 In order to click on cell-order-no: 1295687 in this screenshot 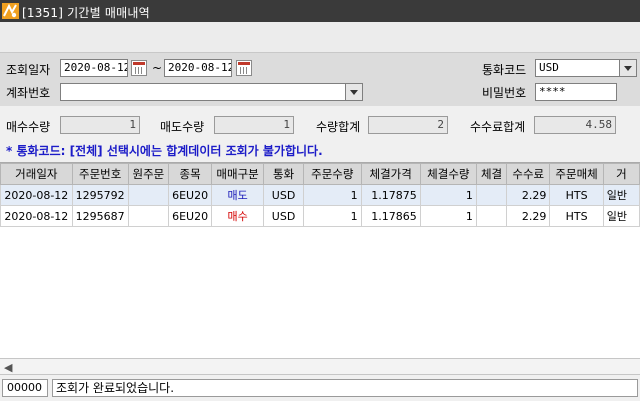, I will do `click(100, 216)`.